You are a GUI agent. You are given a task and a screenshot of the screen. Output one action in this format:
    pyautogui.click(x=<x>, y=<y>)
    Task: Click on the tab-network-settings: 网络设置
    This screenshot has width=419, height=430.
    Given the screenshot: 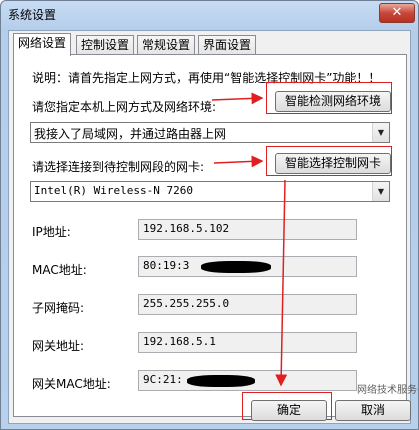 What is the action you would take?
    pyautogui.click(x=42, y=44)
    